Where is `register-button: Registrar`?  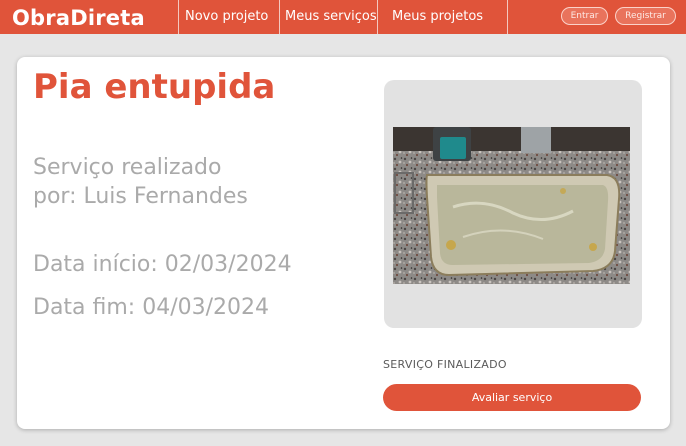
register-button: Registrar is located at coordinates (645, 16).